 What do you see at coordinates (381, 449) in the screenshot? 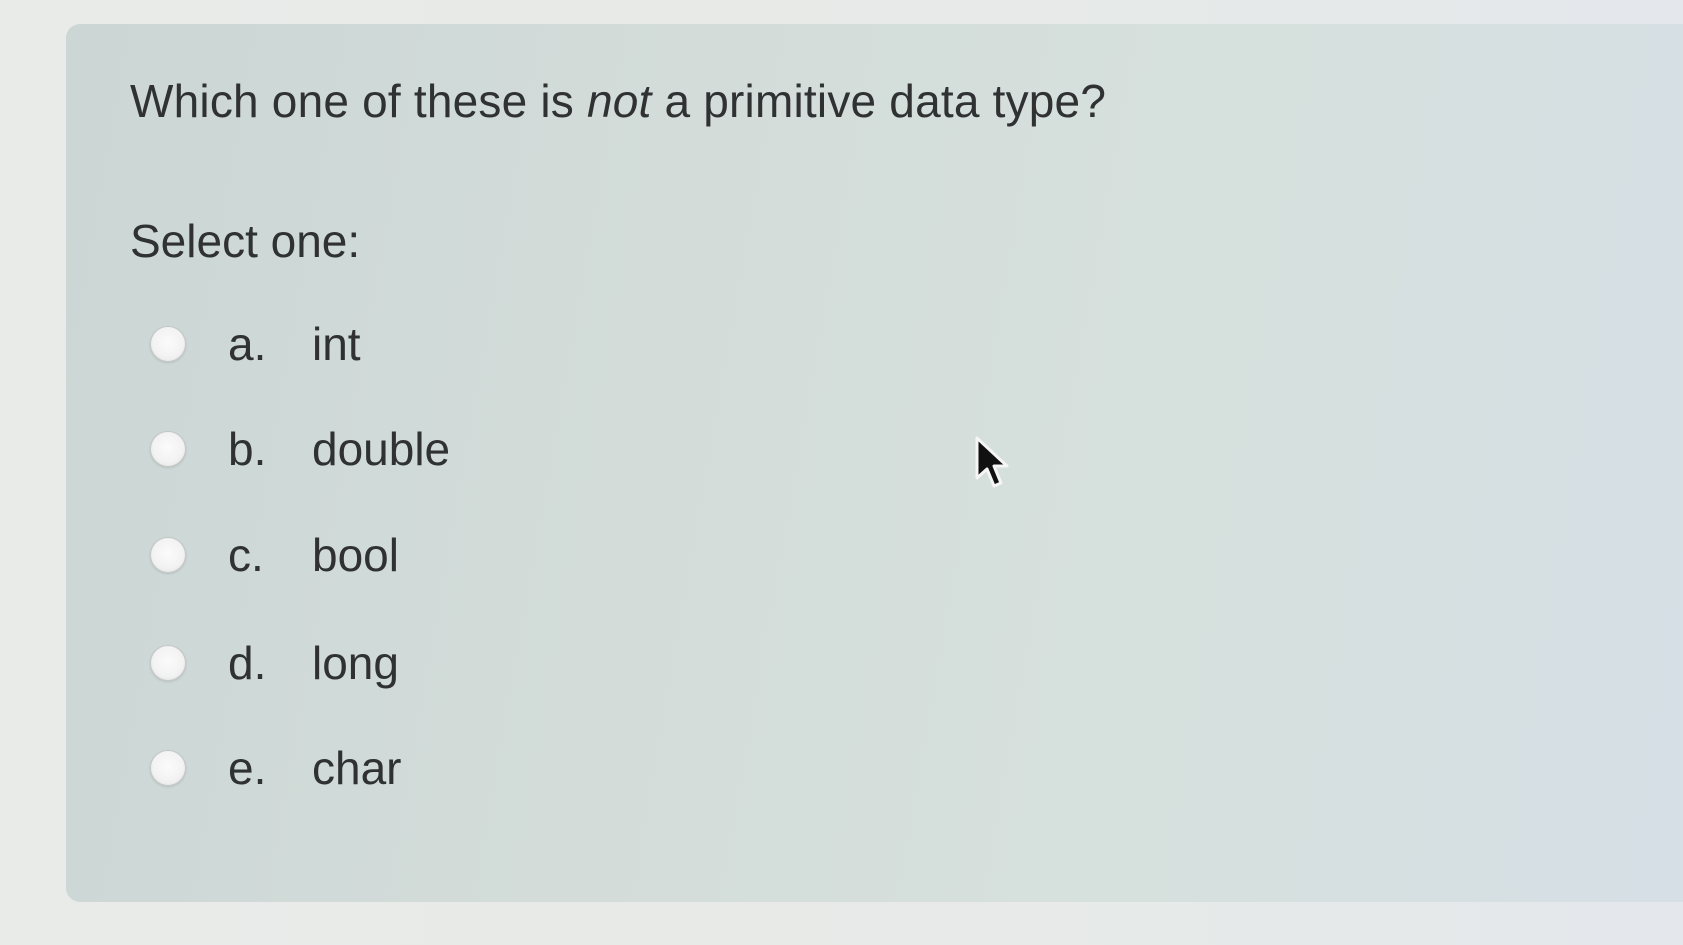
I see `option-label: double` at bounding box center [381, 449].